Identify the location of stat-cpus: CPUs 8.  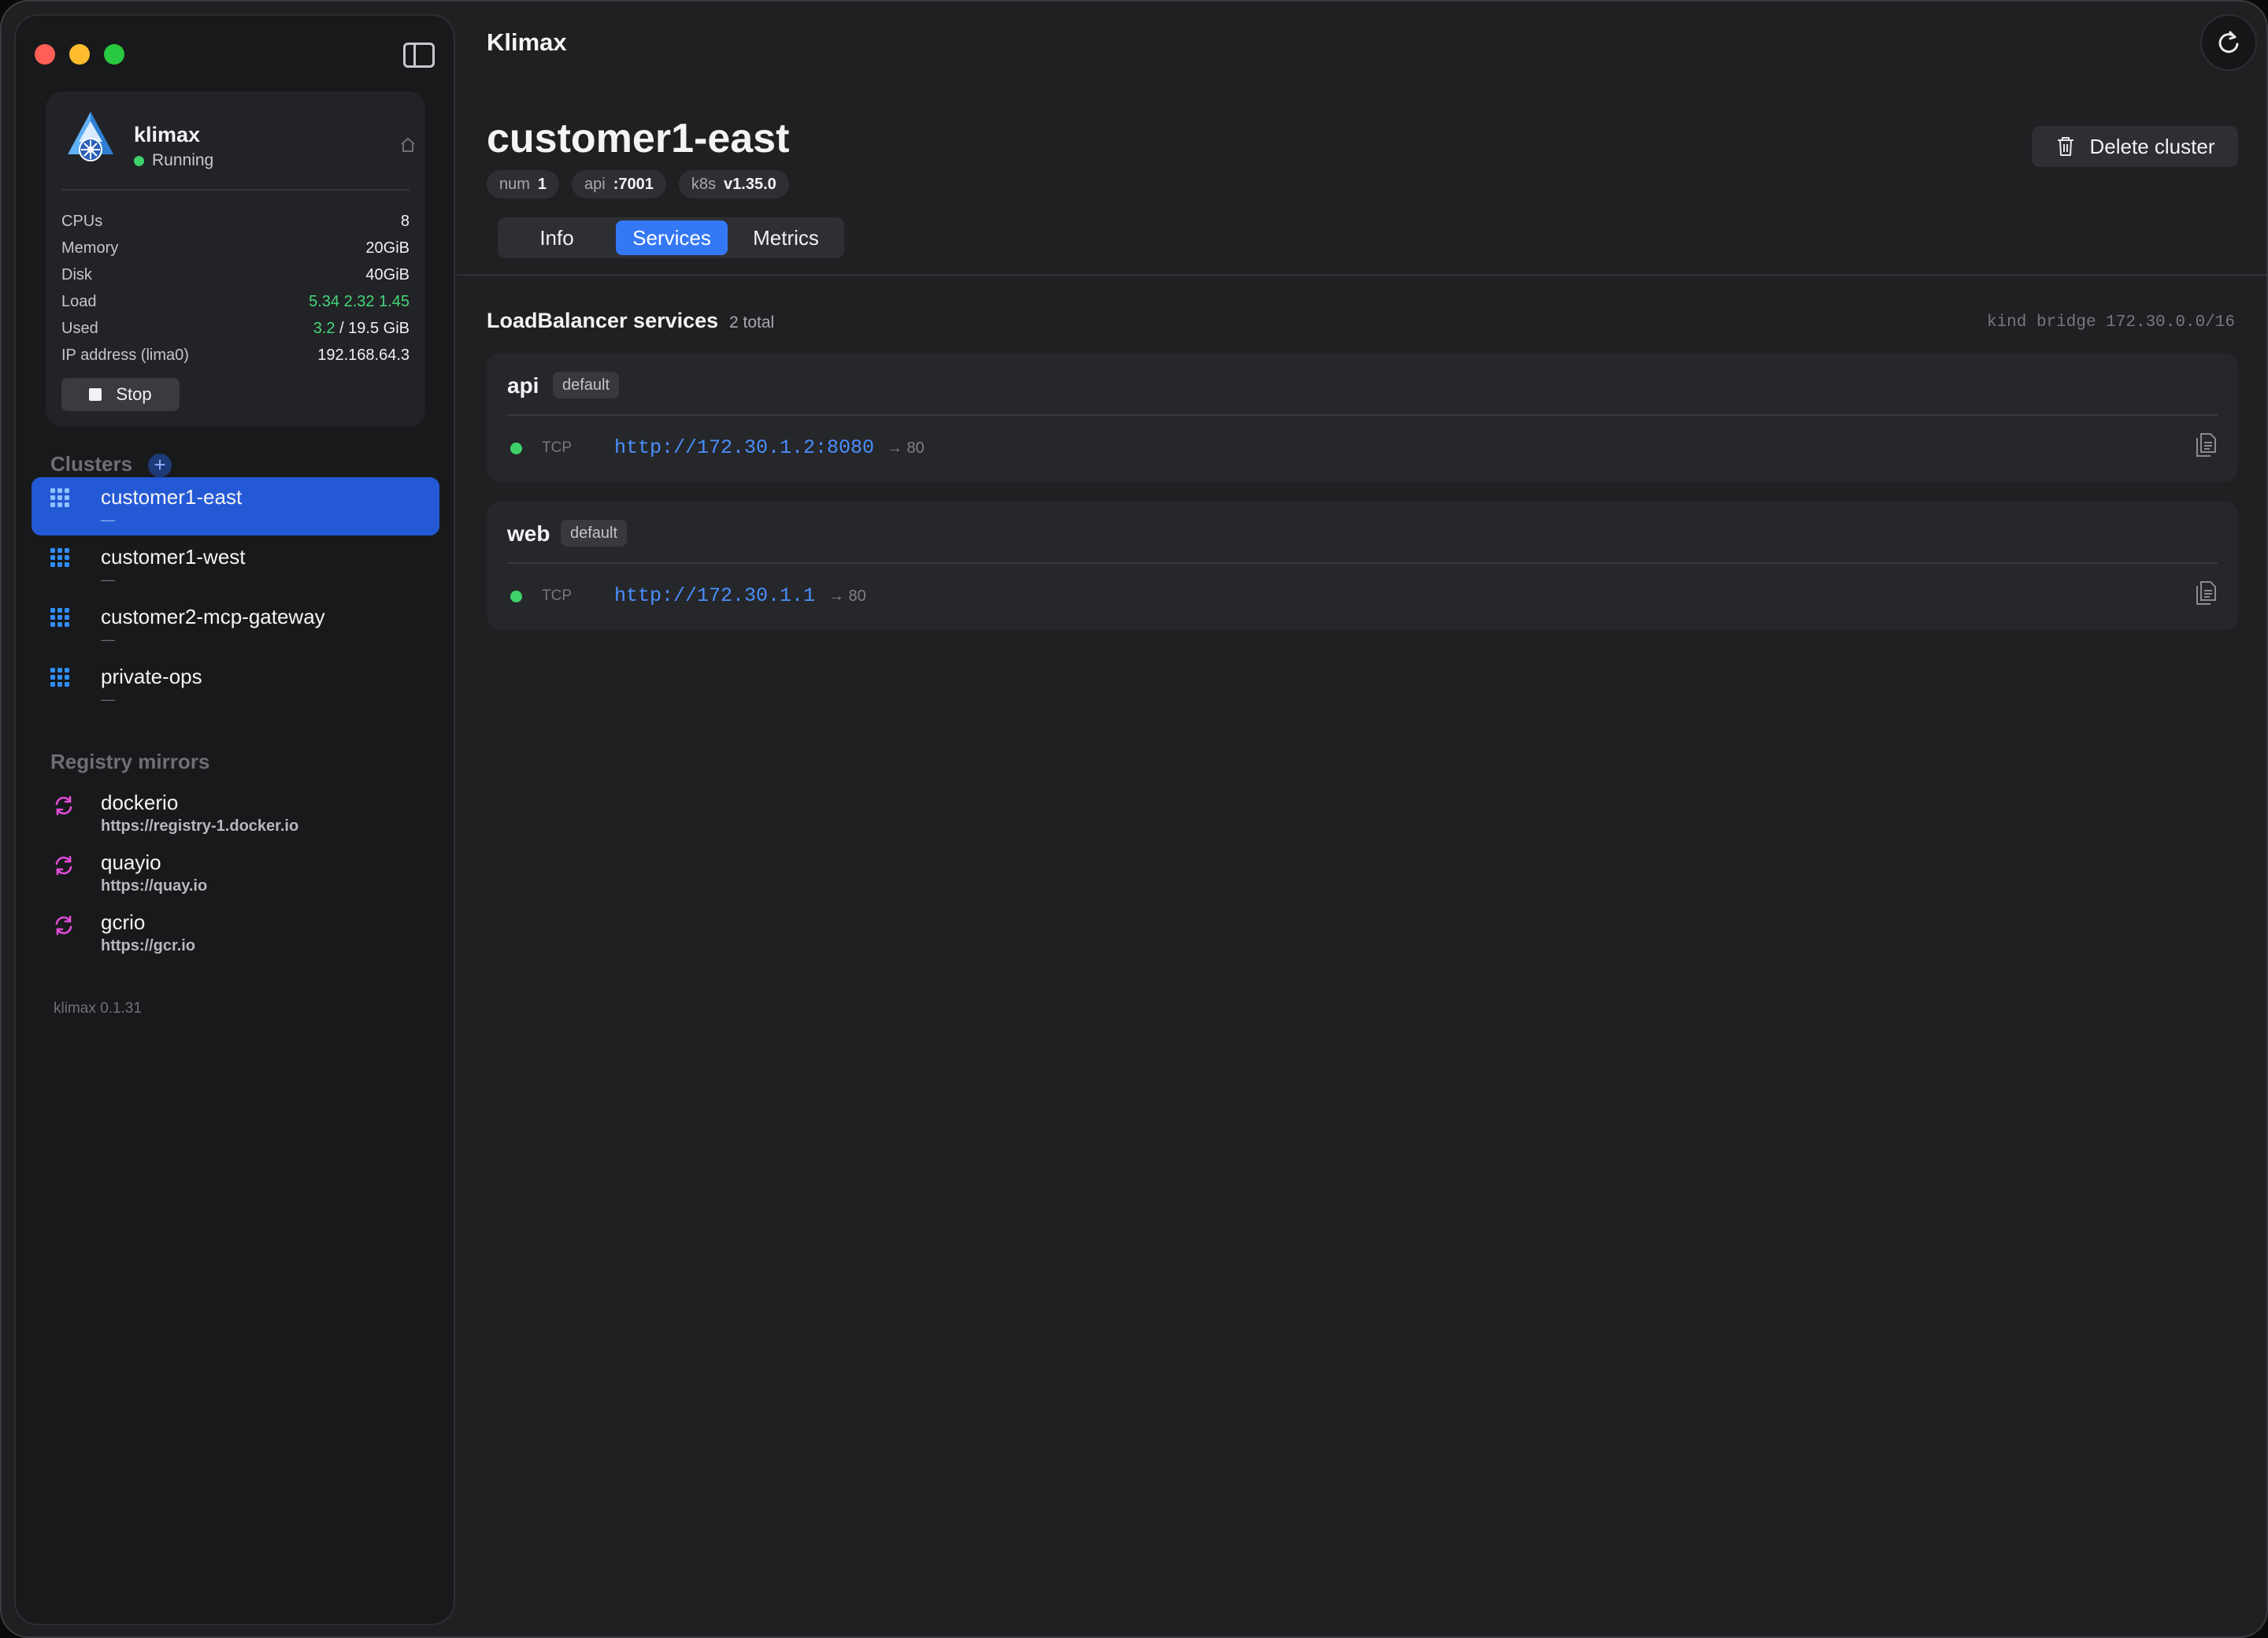
(235, 221).